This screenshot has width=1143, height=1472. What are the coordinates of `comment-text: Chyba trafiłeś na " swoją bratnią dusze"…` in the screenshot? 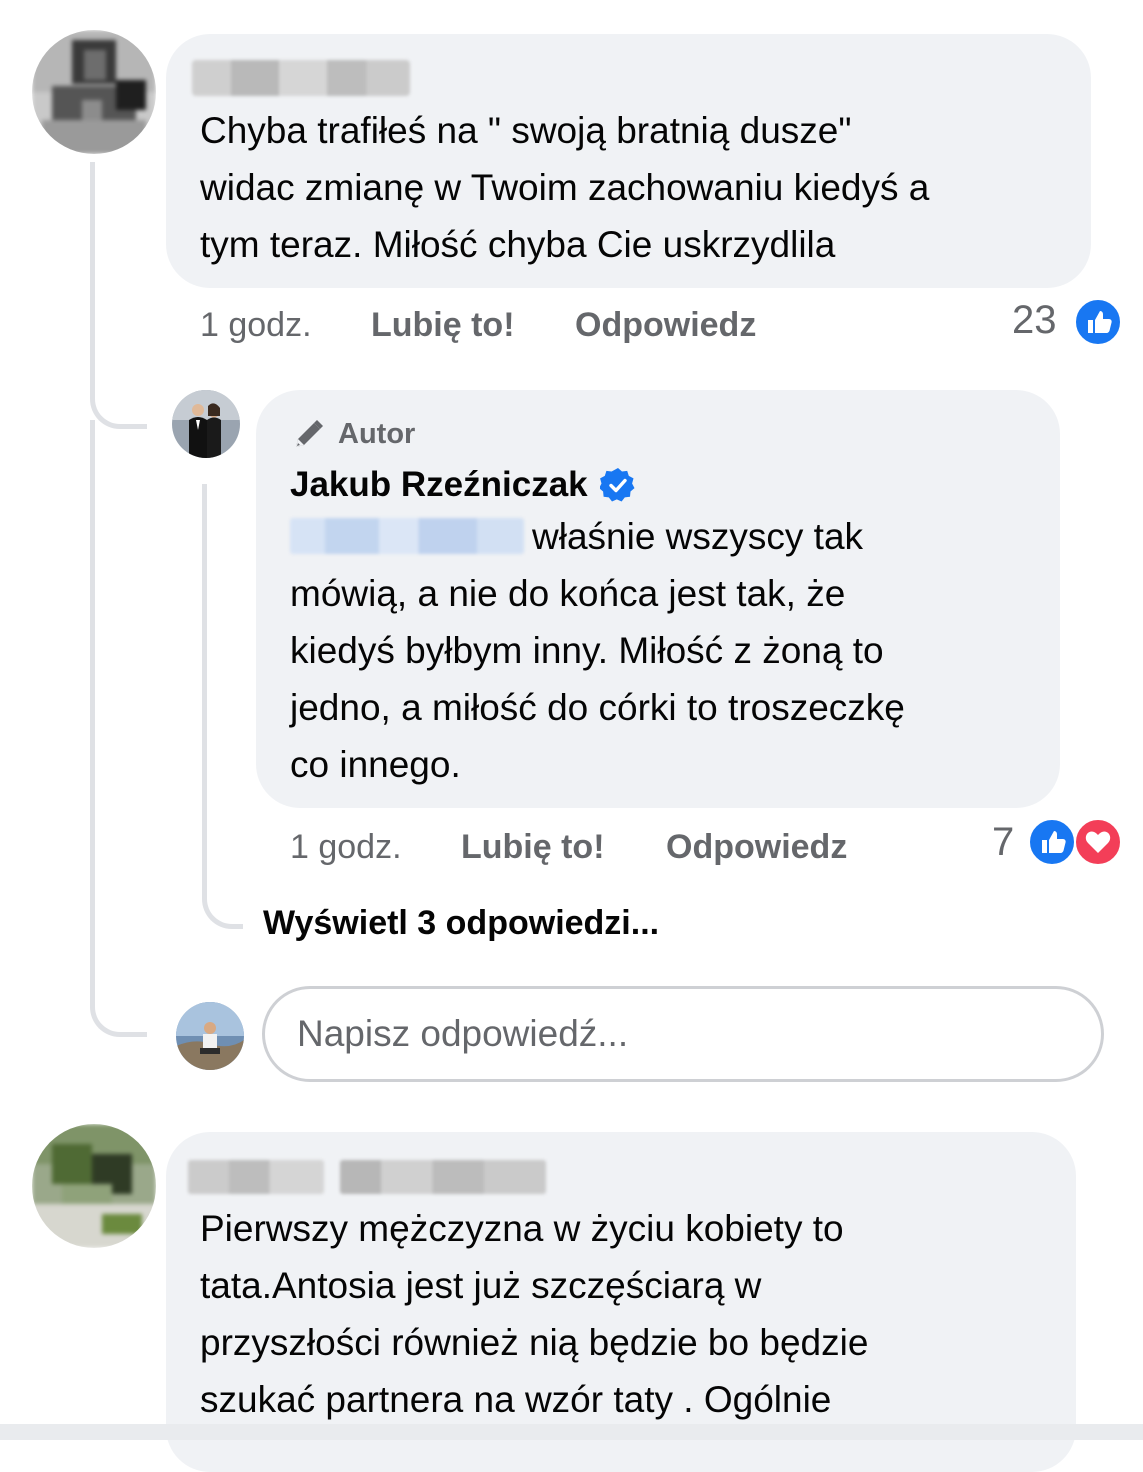 It's located at (565, 187).